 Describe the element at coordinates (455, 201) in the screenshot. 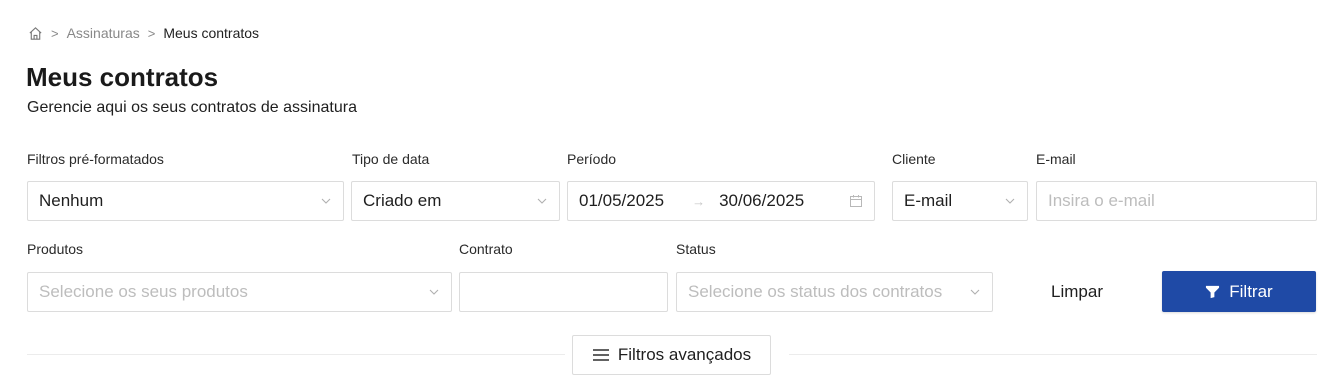

I see `date-type-select: Criado em` at that location.